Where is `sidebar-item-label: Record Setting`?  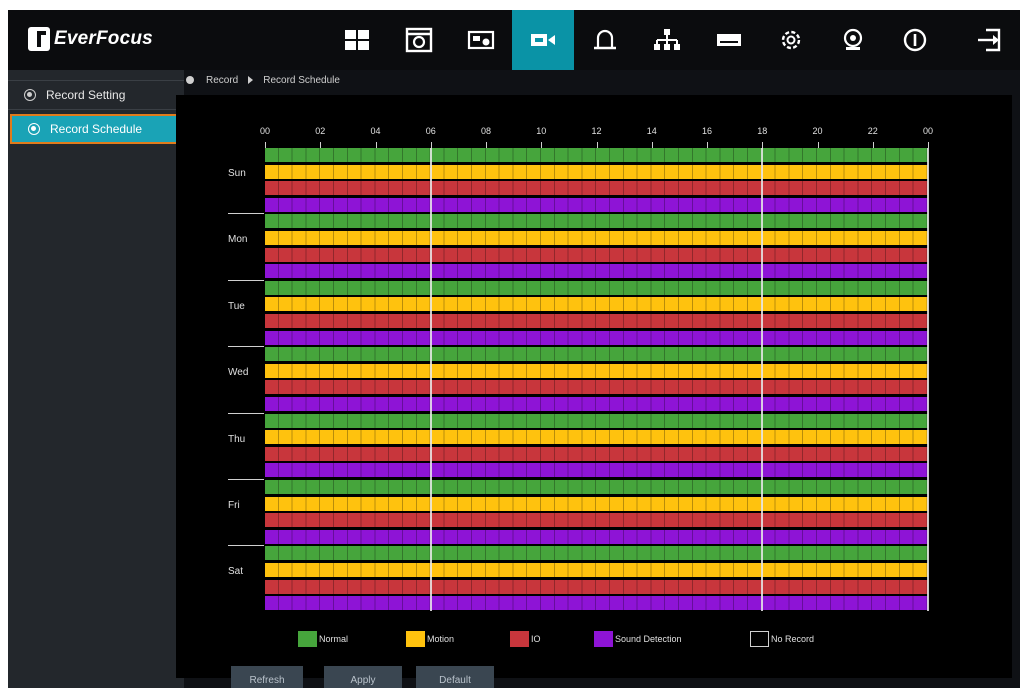
sidebar-item-label: Record Setting is located at coordinates (86, 95).